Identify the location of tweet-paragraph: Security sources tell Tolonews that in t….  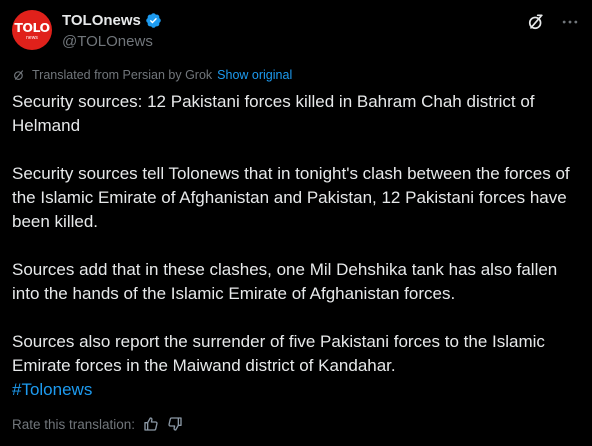
(291, 197).